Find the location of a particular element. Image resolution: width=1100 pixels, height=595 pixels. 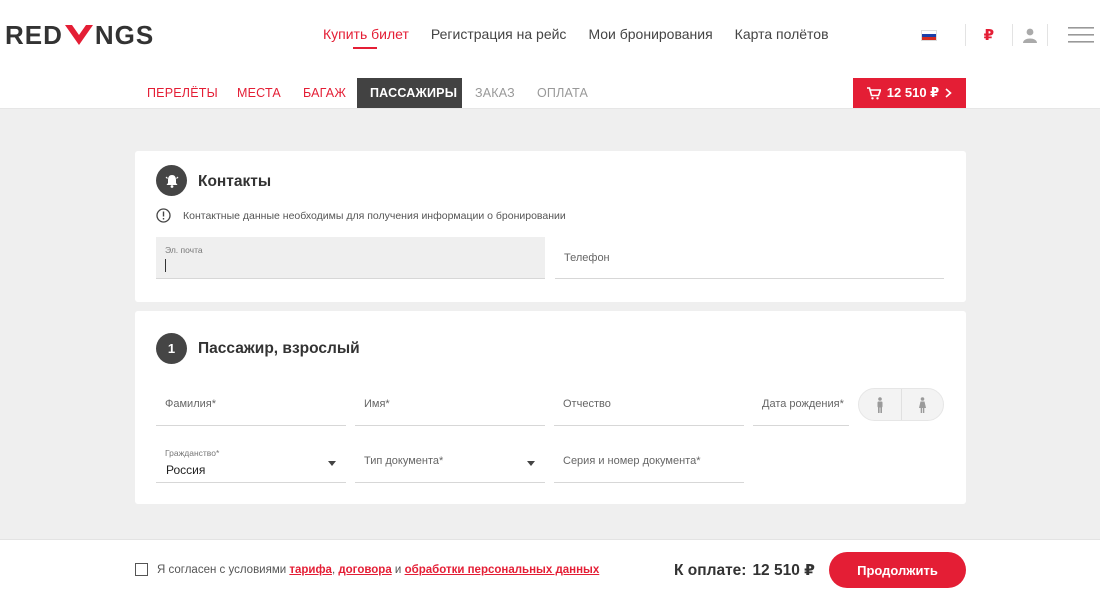

chevron-right-icon is located at coordinates (948, 93).